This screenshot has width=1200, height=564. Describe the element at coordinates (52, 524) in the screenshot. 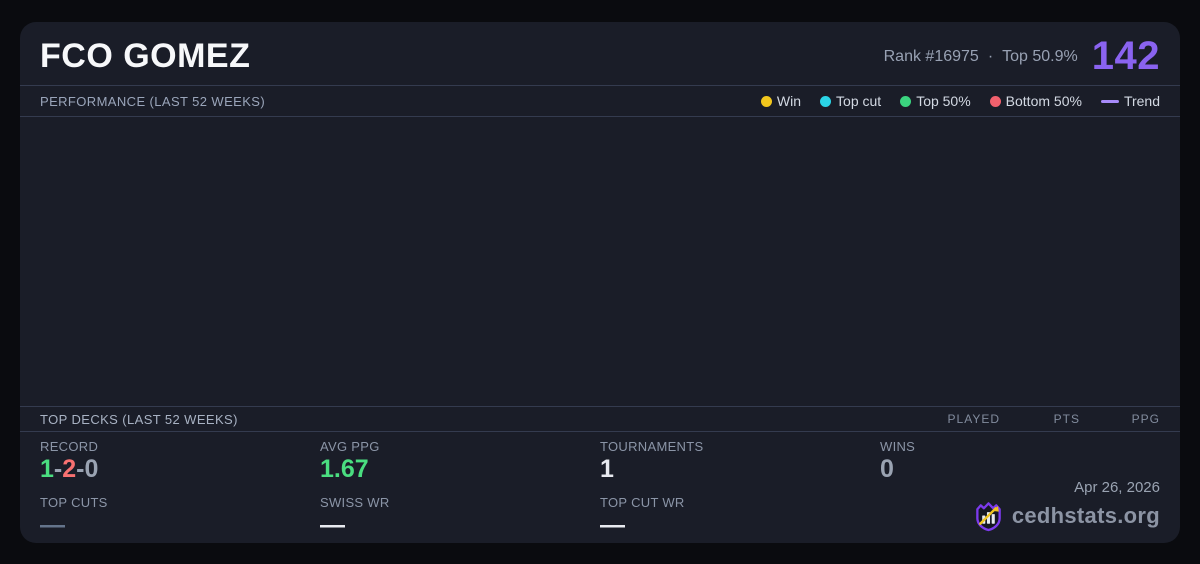

I see `top-cuts-value: —` at that location.